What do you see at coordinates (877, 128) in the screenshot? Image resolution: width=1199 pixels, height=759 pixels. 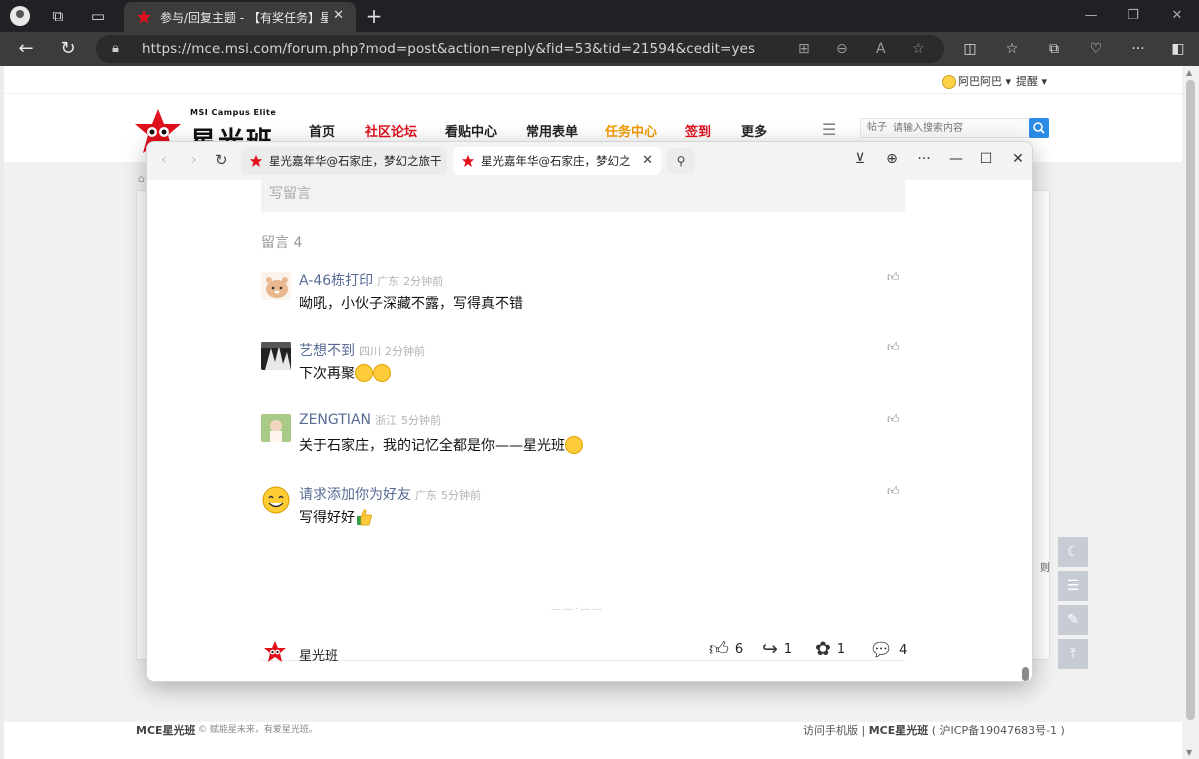 I see `search-type-select: 帖子` at bounding box center [877, 128].